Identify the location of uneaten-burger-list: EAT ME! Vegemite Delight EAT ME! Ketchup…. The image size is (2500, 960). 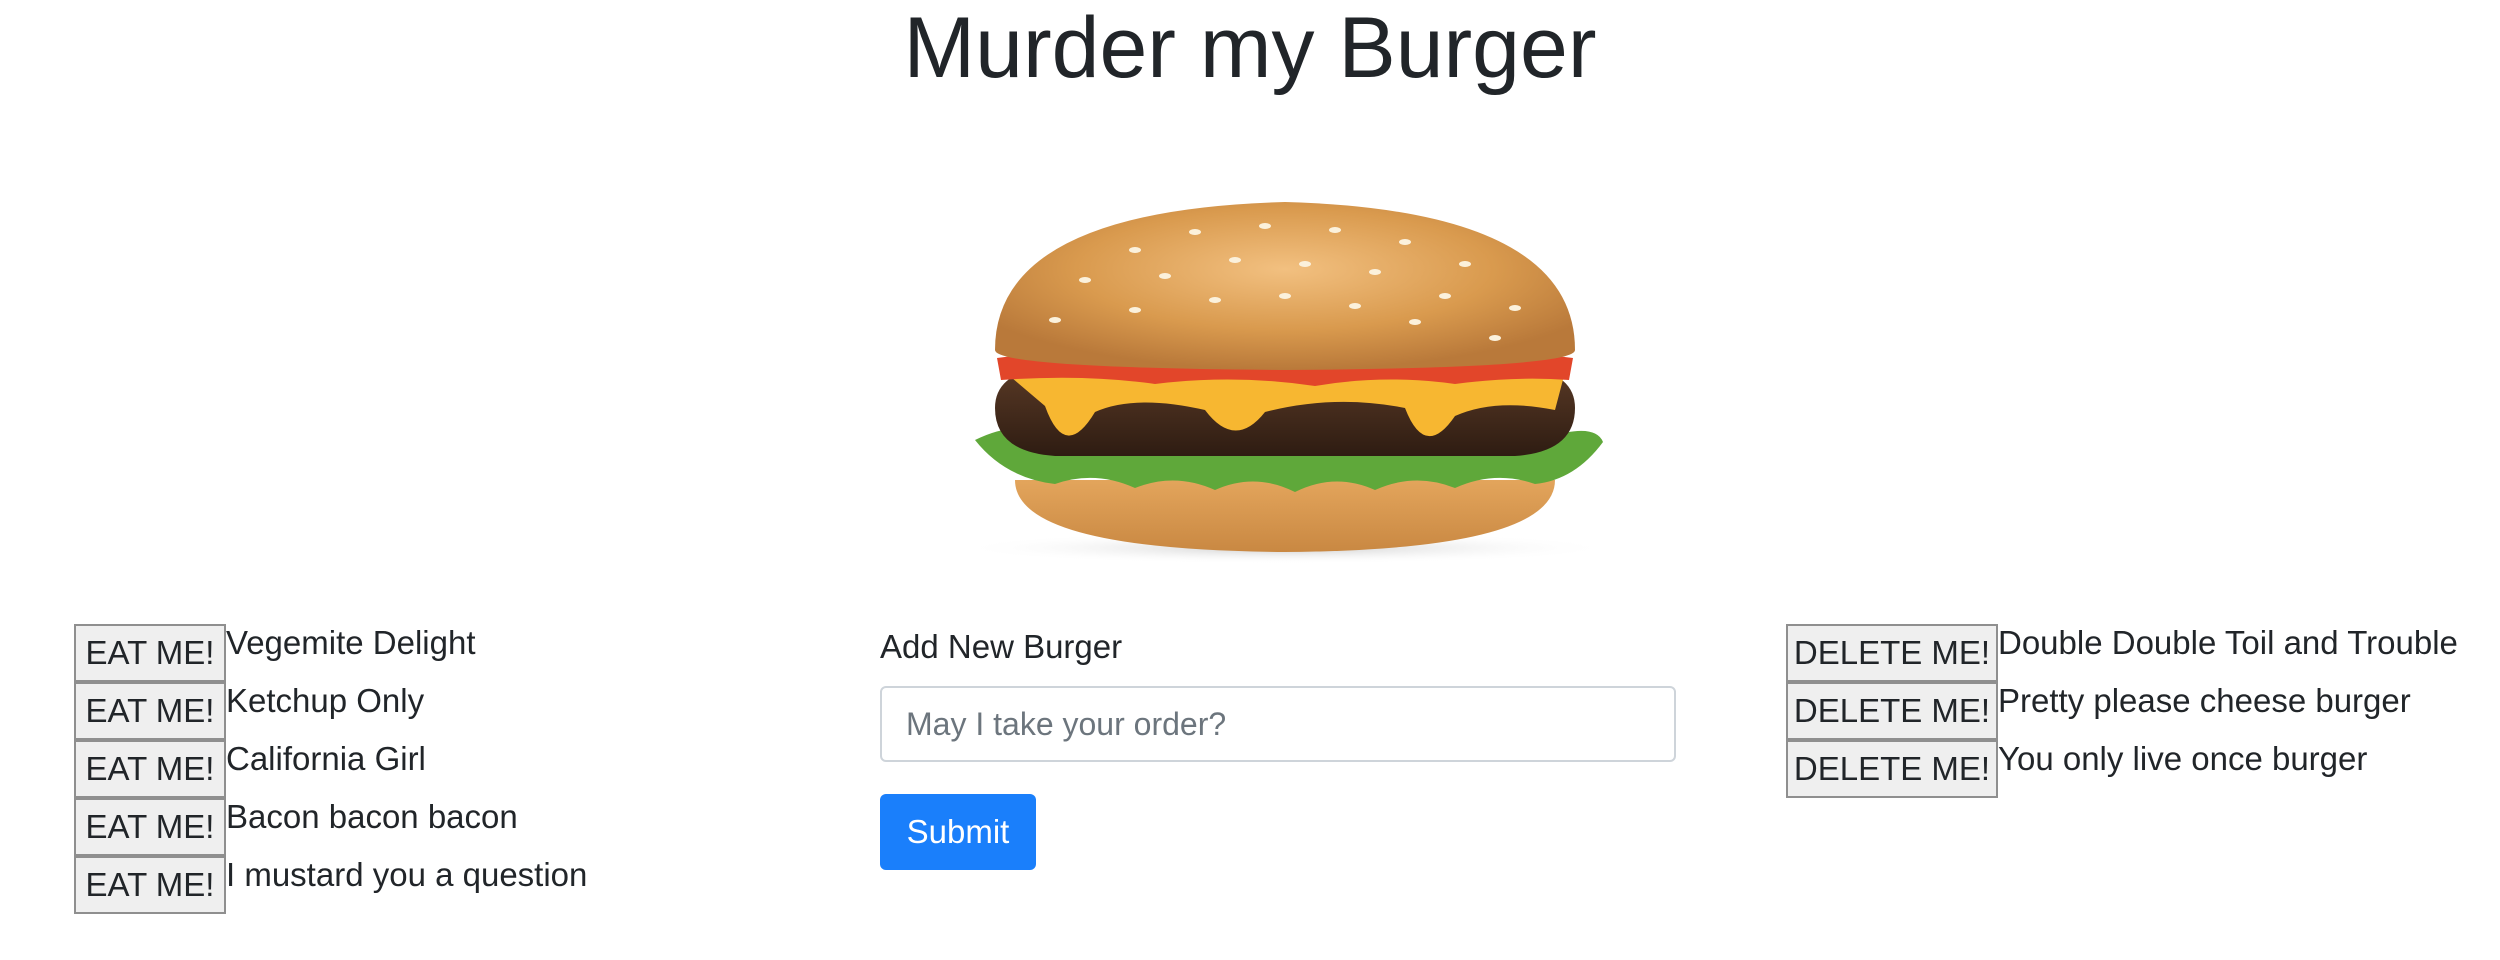
(330, 769).